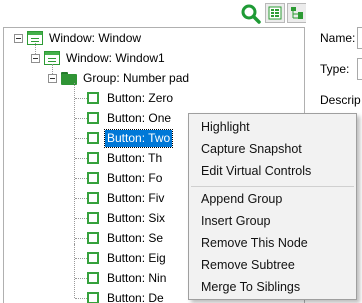 The width and height of the screenshot is (362, 303). Describe the element at coordinates (272, 186) in the screenshot. I see `menu-separator` at that location.